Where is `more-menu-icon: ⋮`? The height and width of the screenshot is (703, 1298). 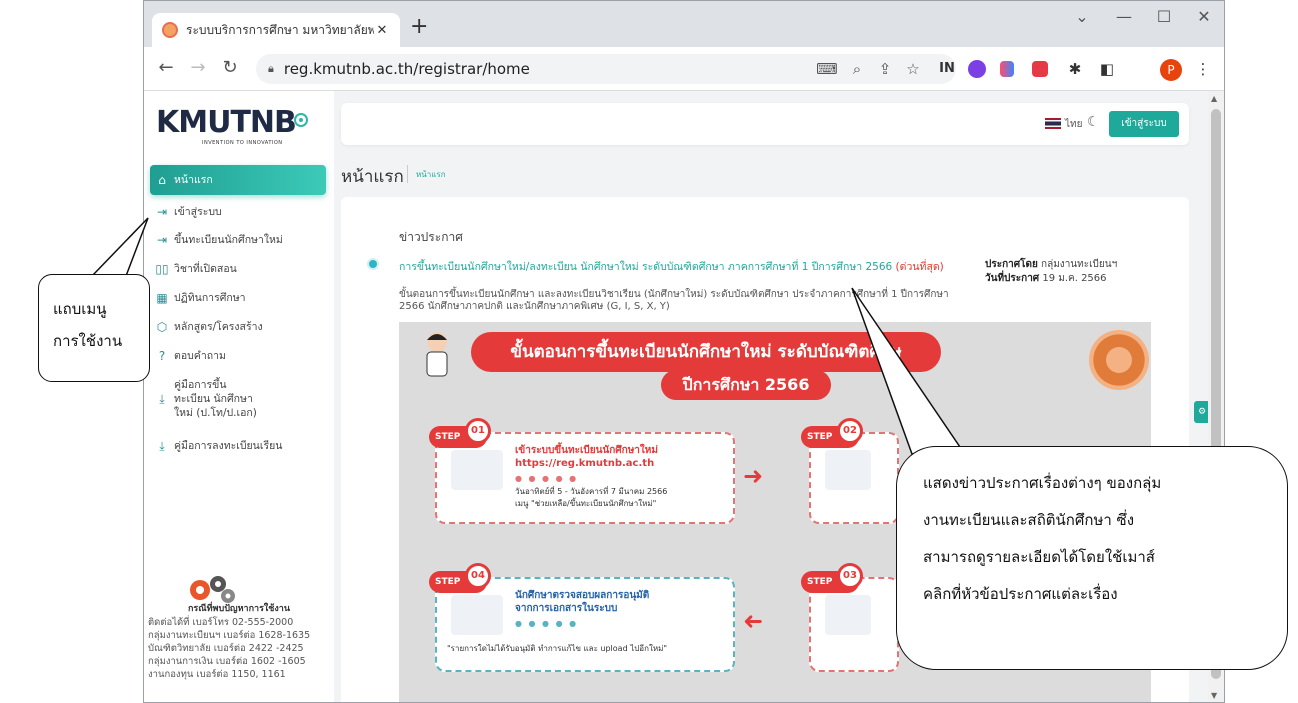 more-menu-icon: ⋮ is located at coordinates (1203, 69).